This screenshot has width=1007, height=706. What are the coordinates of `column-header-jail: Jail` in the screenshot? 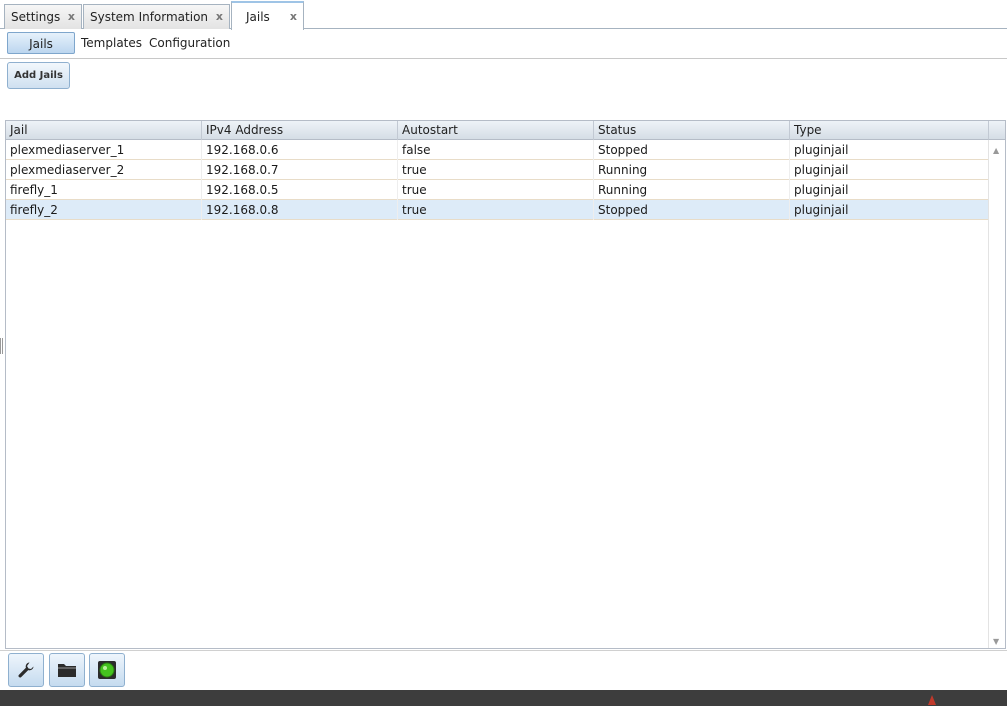 It's located at (104, 130).